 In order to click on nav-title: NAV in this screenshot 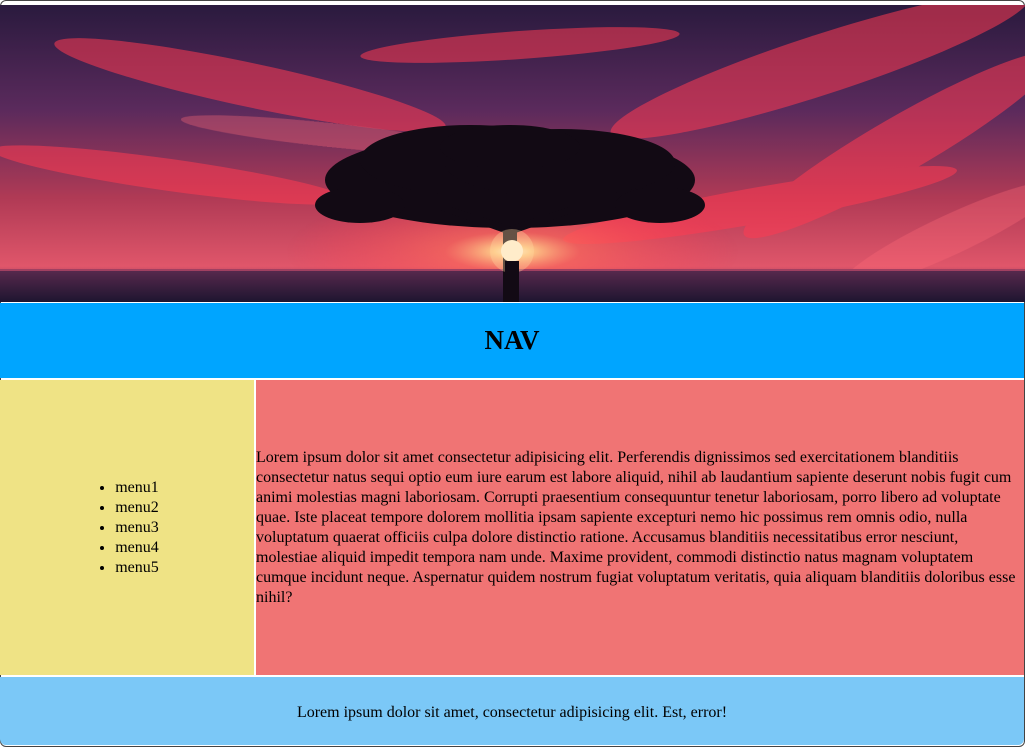, I will do `click(512, 340)`.